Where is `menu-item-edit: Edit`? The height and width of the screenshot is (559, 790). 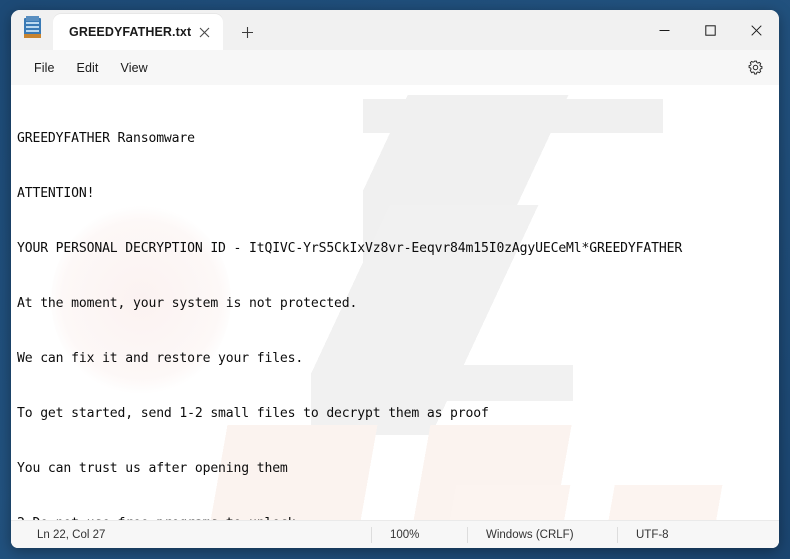 menu-item-edit: Edit is located at coordinates (88, 68).